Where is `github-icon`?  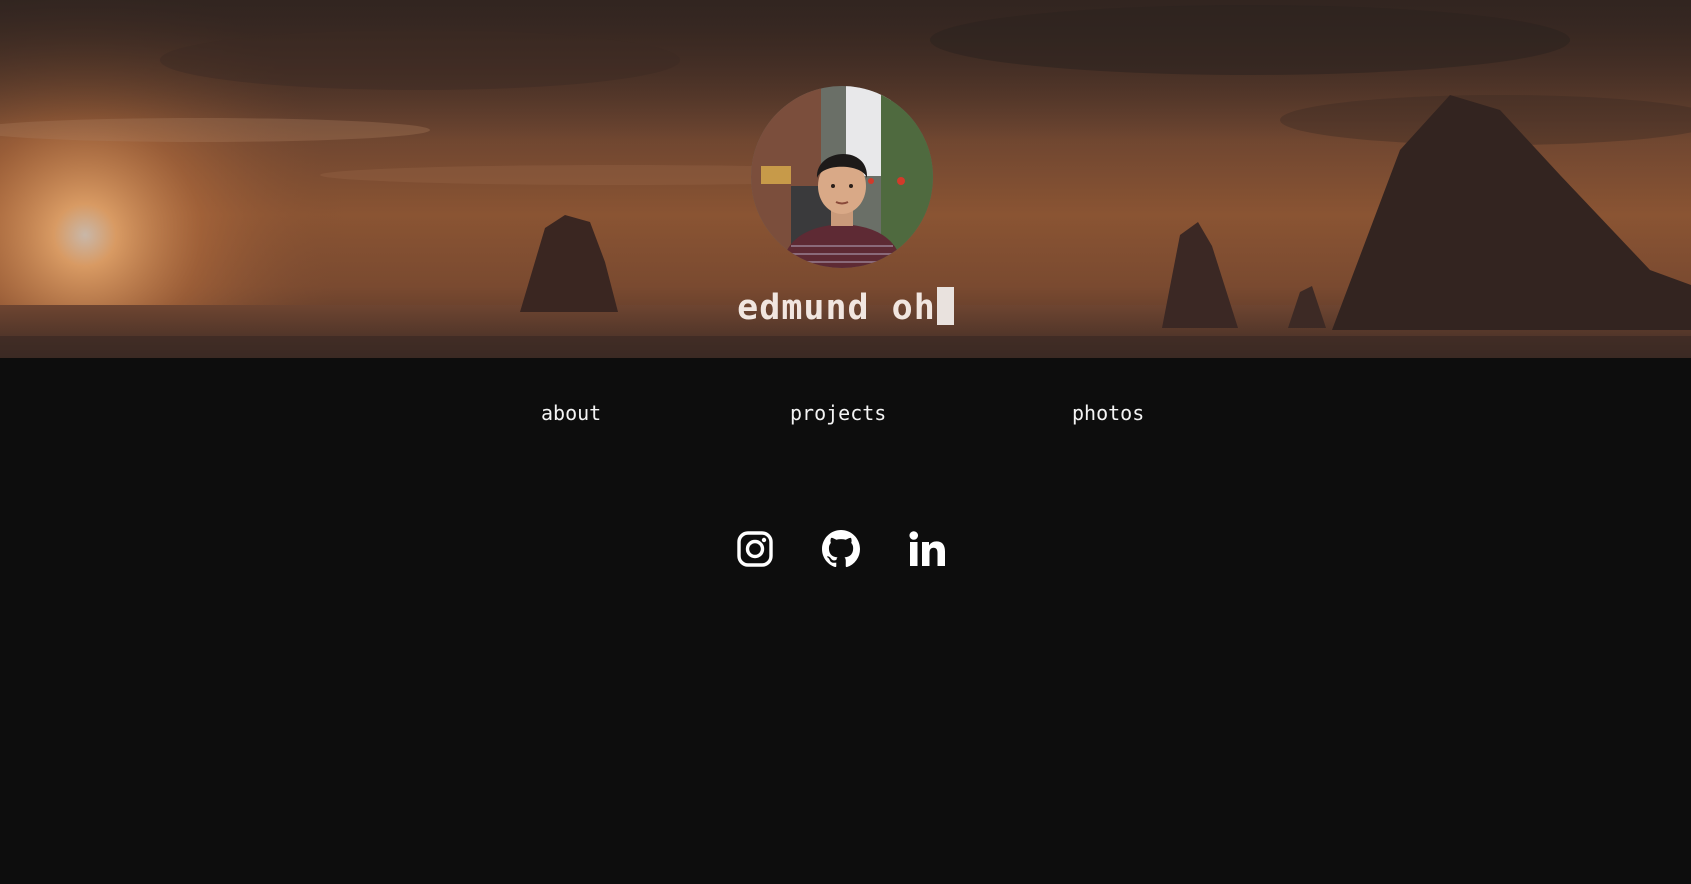 github-icon is located at coordinates (841, 549).